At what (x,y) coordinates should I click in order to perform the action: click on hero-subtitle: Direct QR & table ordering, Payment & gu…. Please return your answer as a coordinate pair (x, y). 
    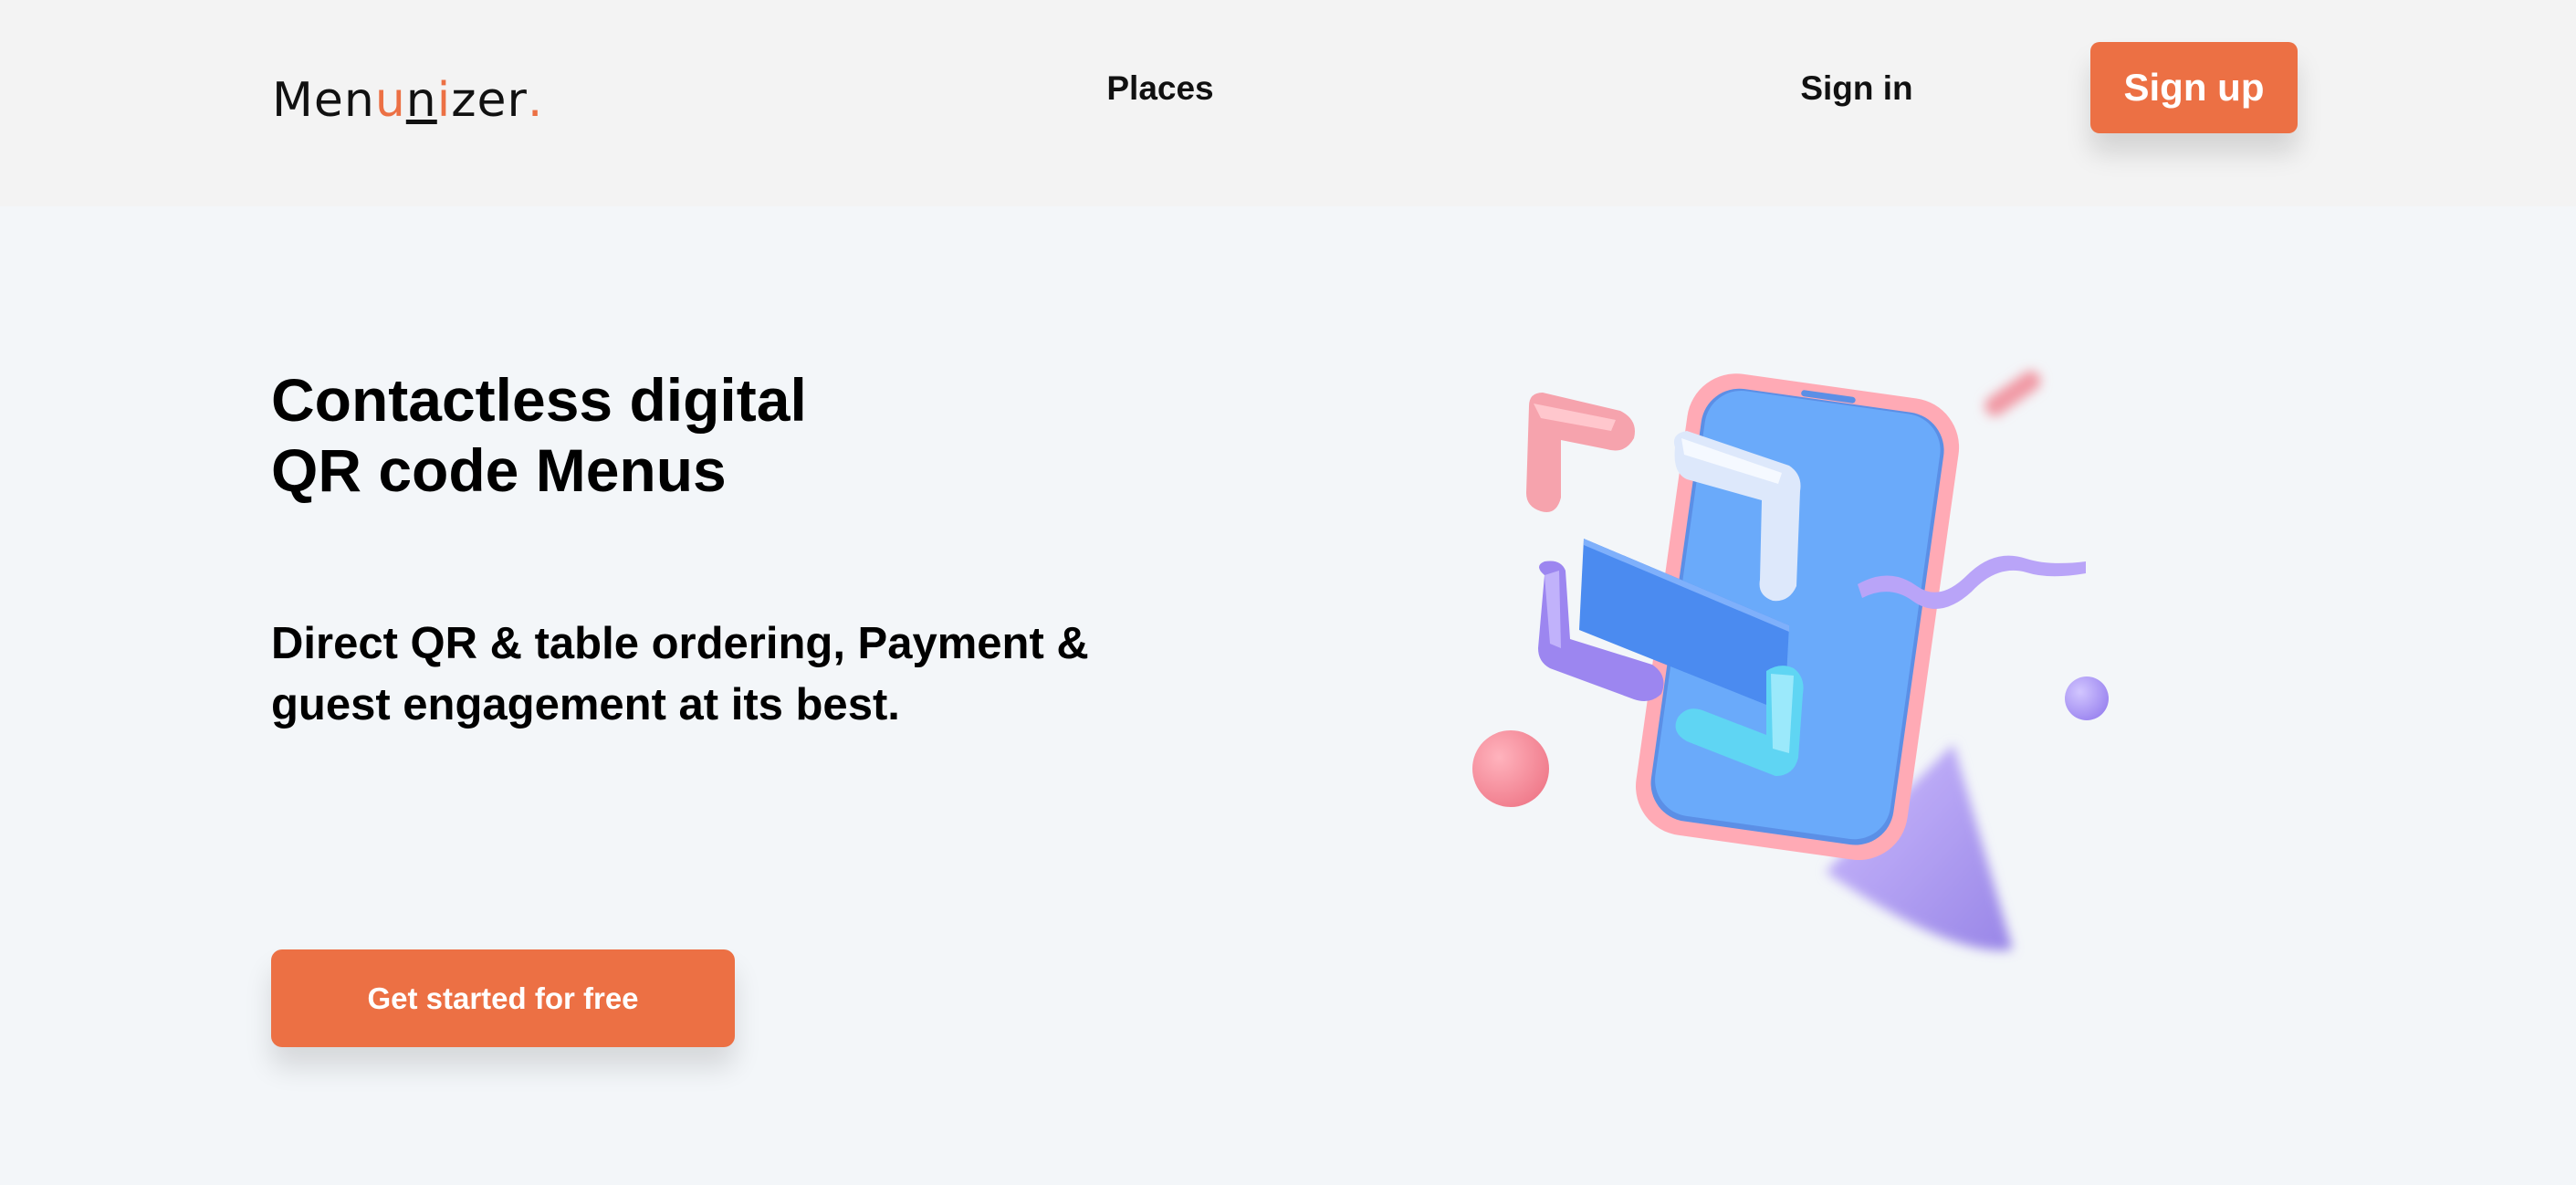
    Looking at the image, I should click on (728, 674).